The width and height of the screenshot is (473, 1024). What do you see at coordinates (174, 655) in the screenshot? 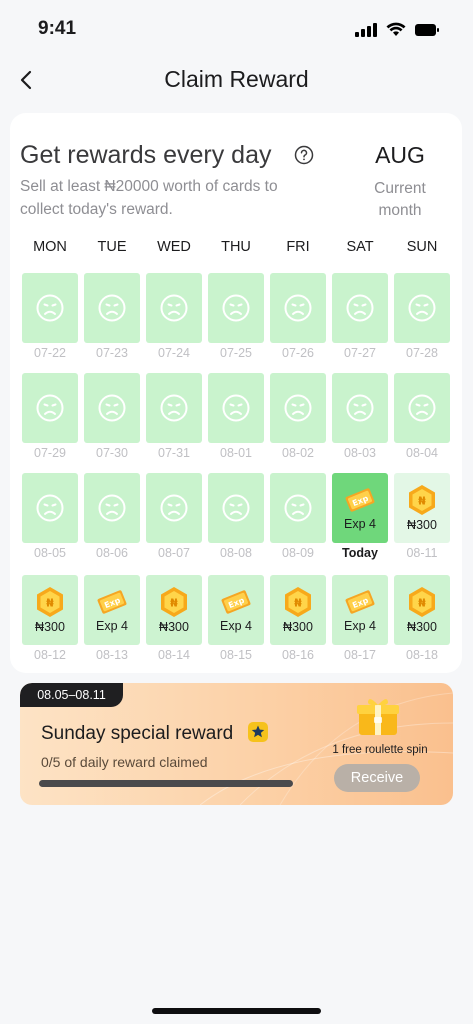
I see `day-date: 08-14` at bounding box center [174, 655].